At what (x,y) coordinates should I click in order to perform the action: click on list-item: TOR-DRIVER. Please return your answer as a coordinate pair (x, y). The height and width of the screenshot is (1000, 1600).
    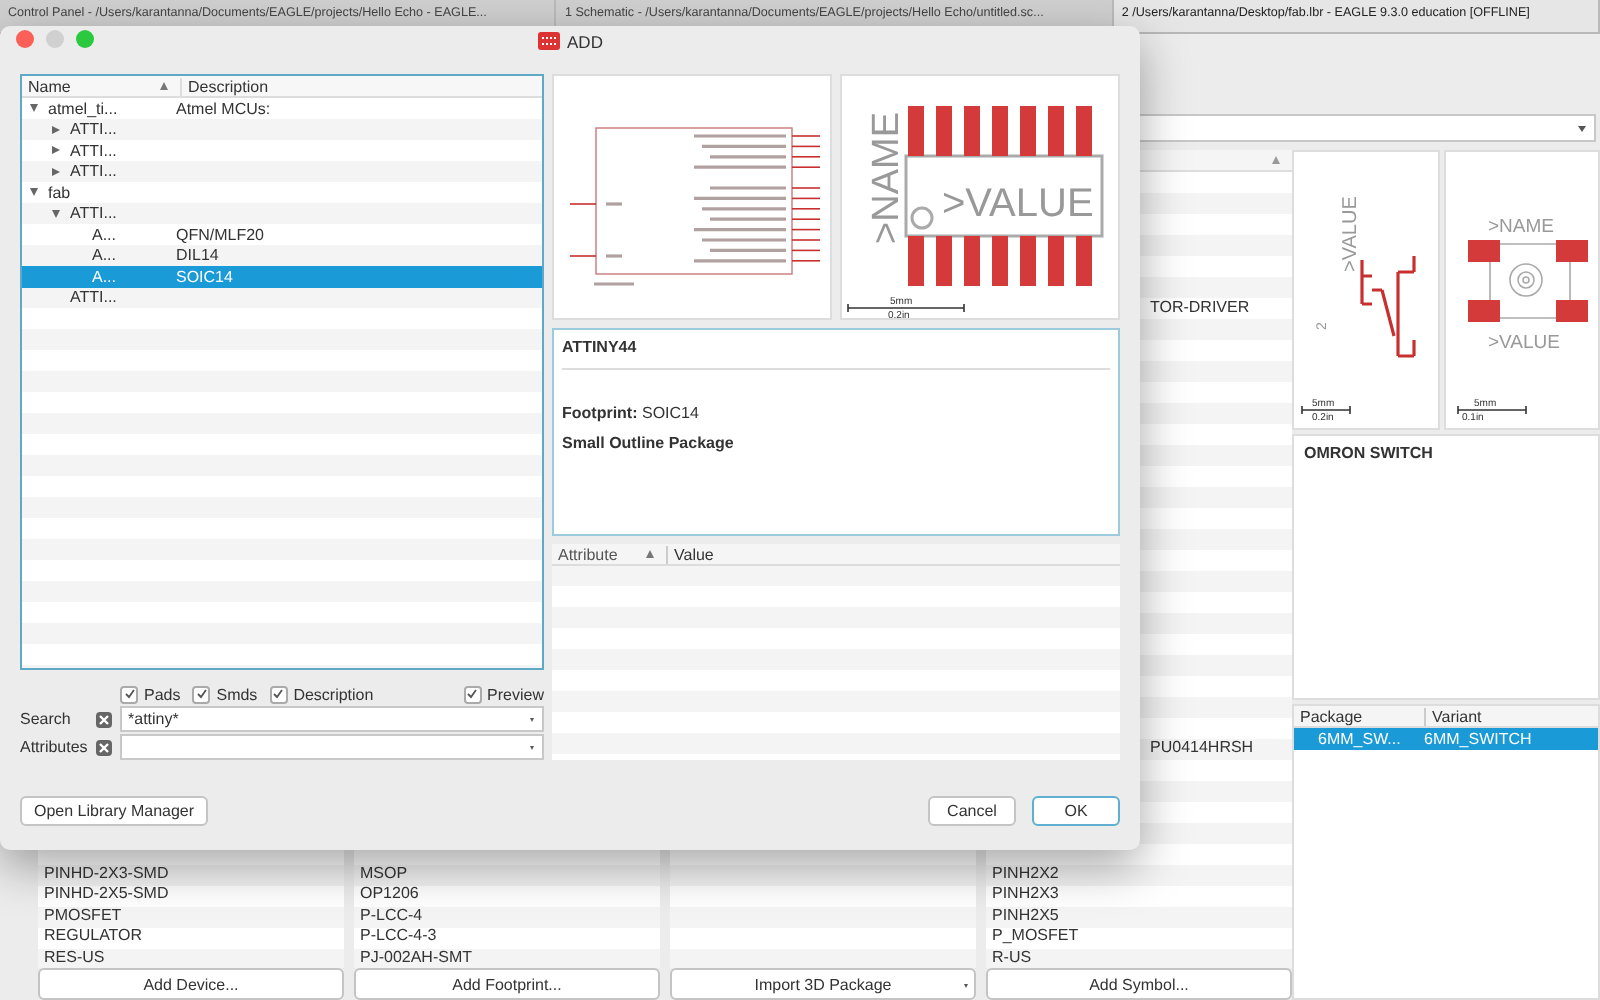
    Looking at the image, I should click on (1221, 308).